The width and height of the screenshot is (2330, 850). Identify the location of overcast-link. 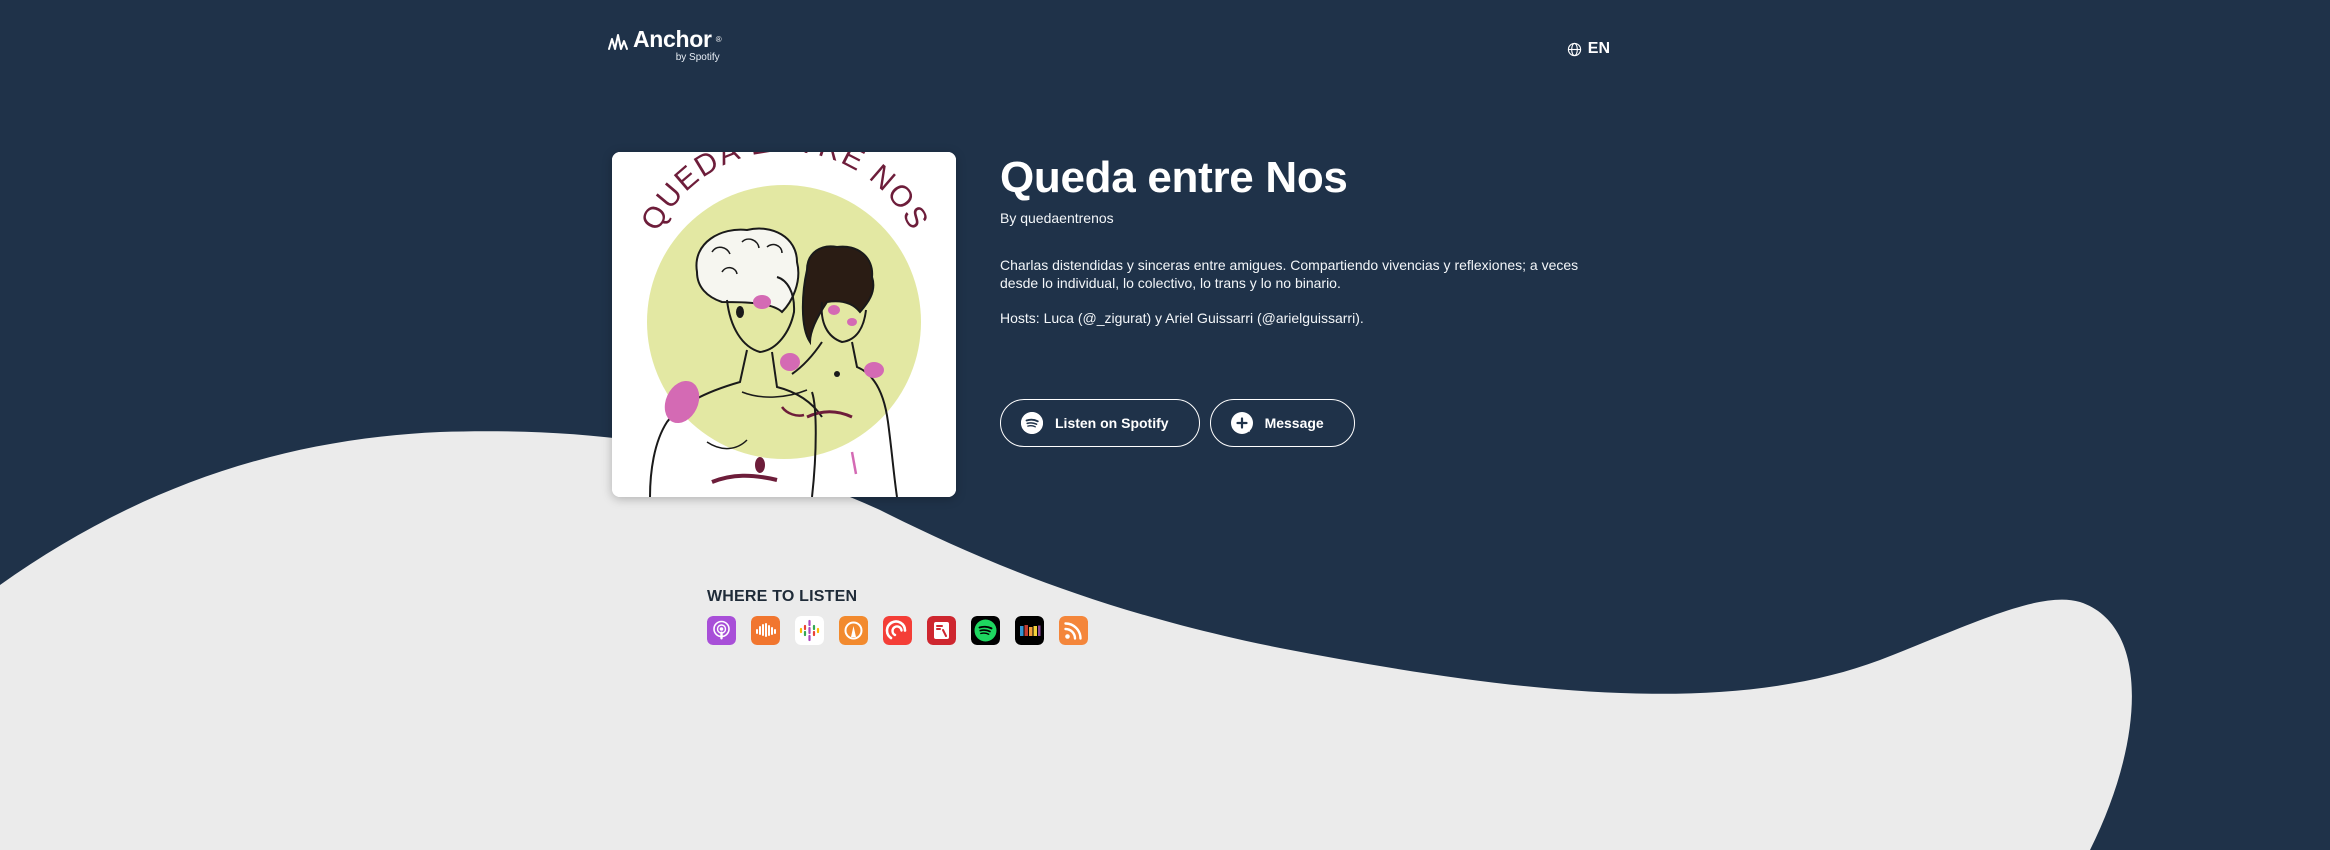
(853, 630).